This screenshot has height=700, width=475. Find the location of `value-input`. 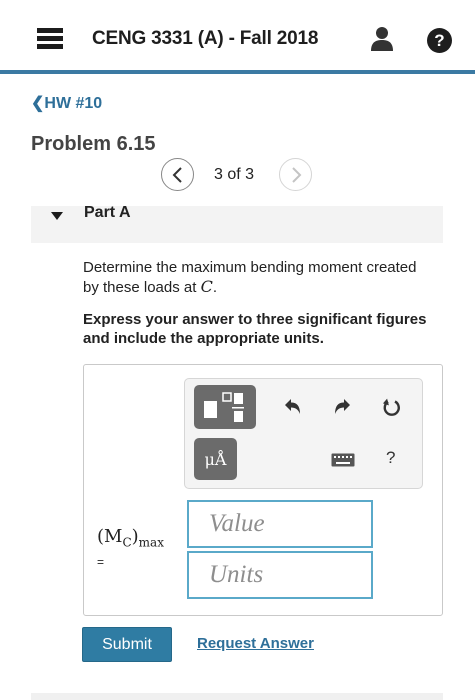

value-input is located at coordinates (280, 524).